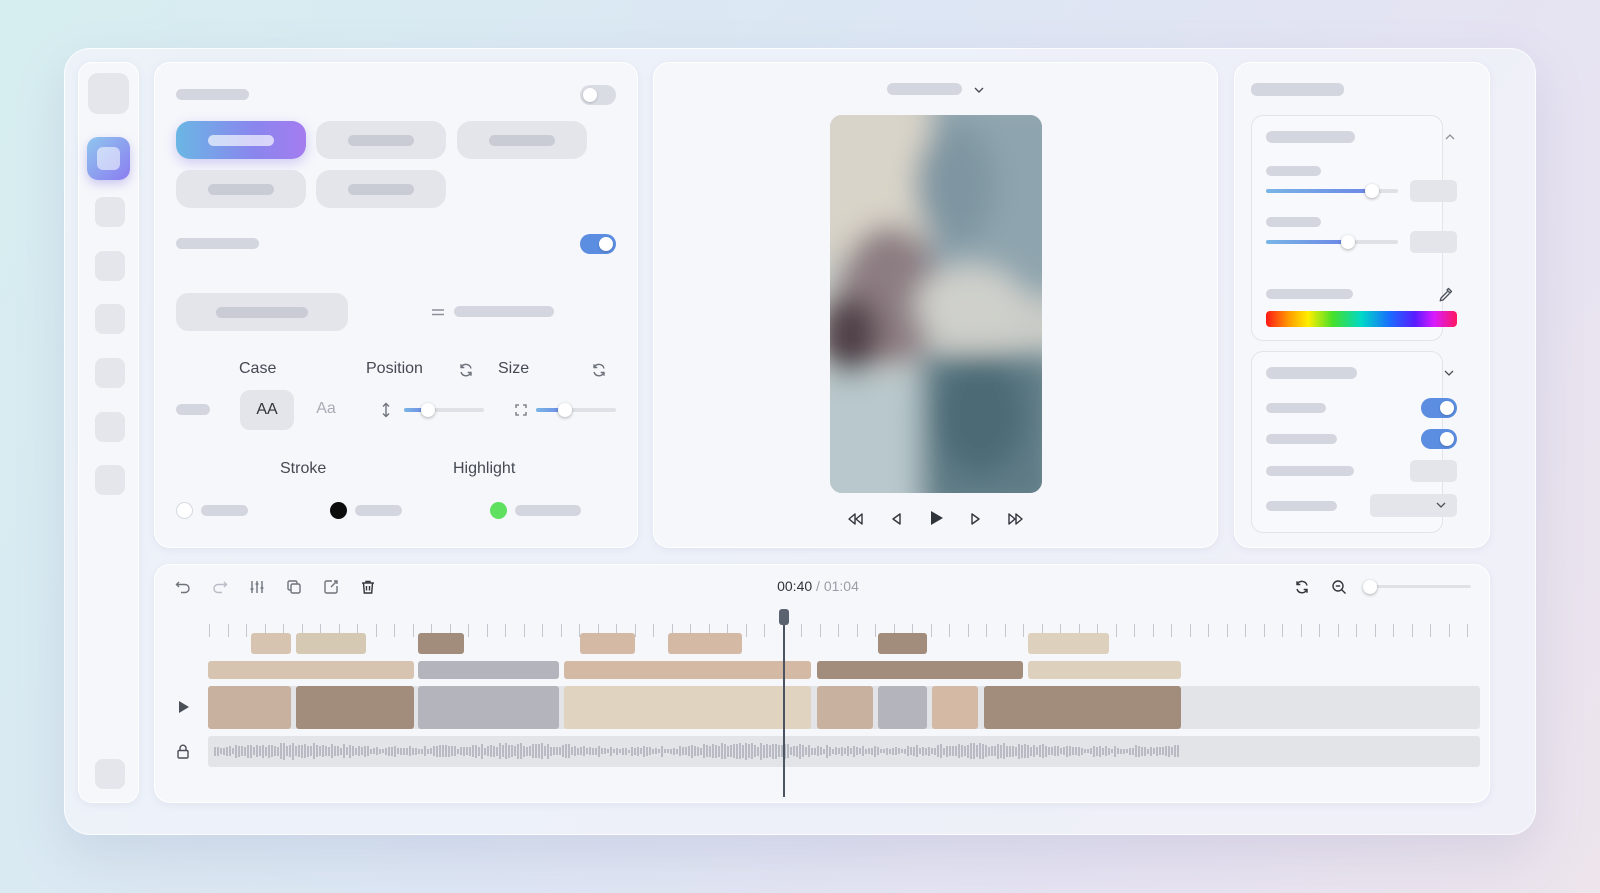  Describe the element at coordinates (466, 370) in the screenshot. I see `reset-position-icon` at that location.